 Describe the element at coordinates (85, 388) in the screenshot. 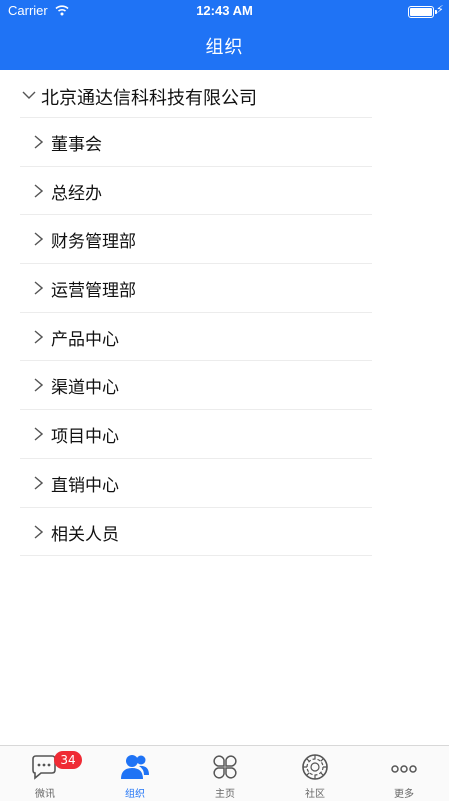

I see `department-label: 渠道中心` at that location.